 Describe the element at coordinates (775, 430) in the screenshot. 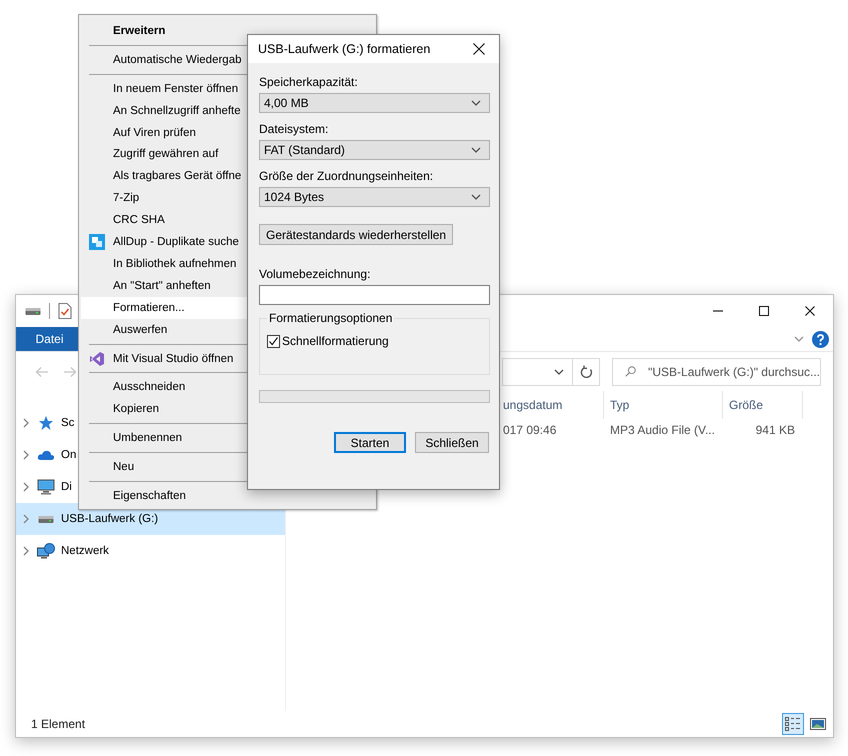

I see `table-cell-text: 941 KB` at that location.